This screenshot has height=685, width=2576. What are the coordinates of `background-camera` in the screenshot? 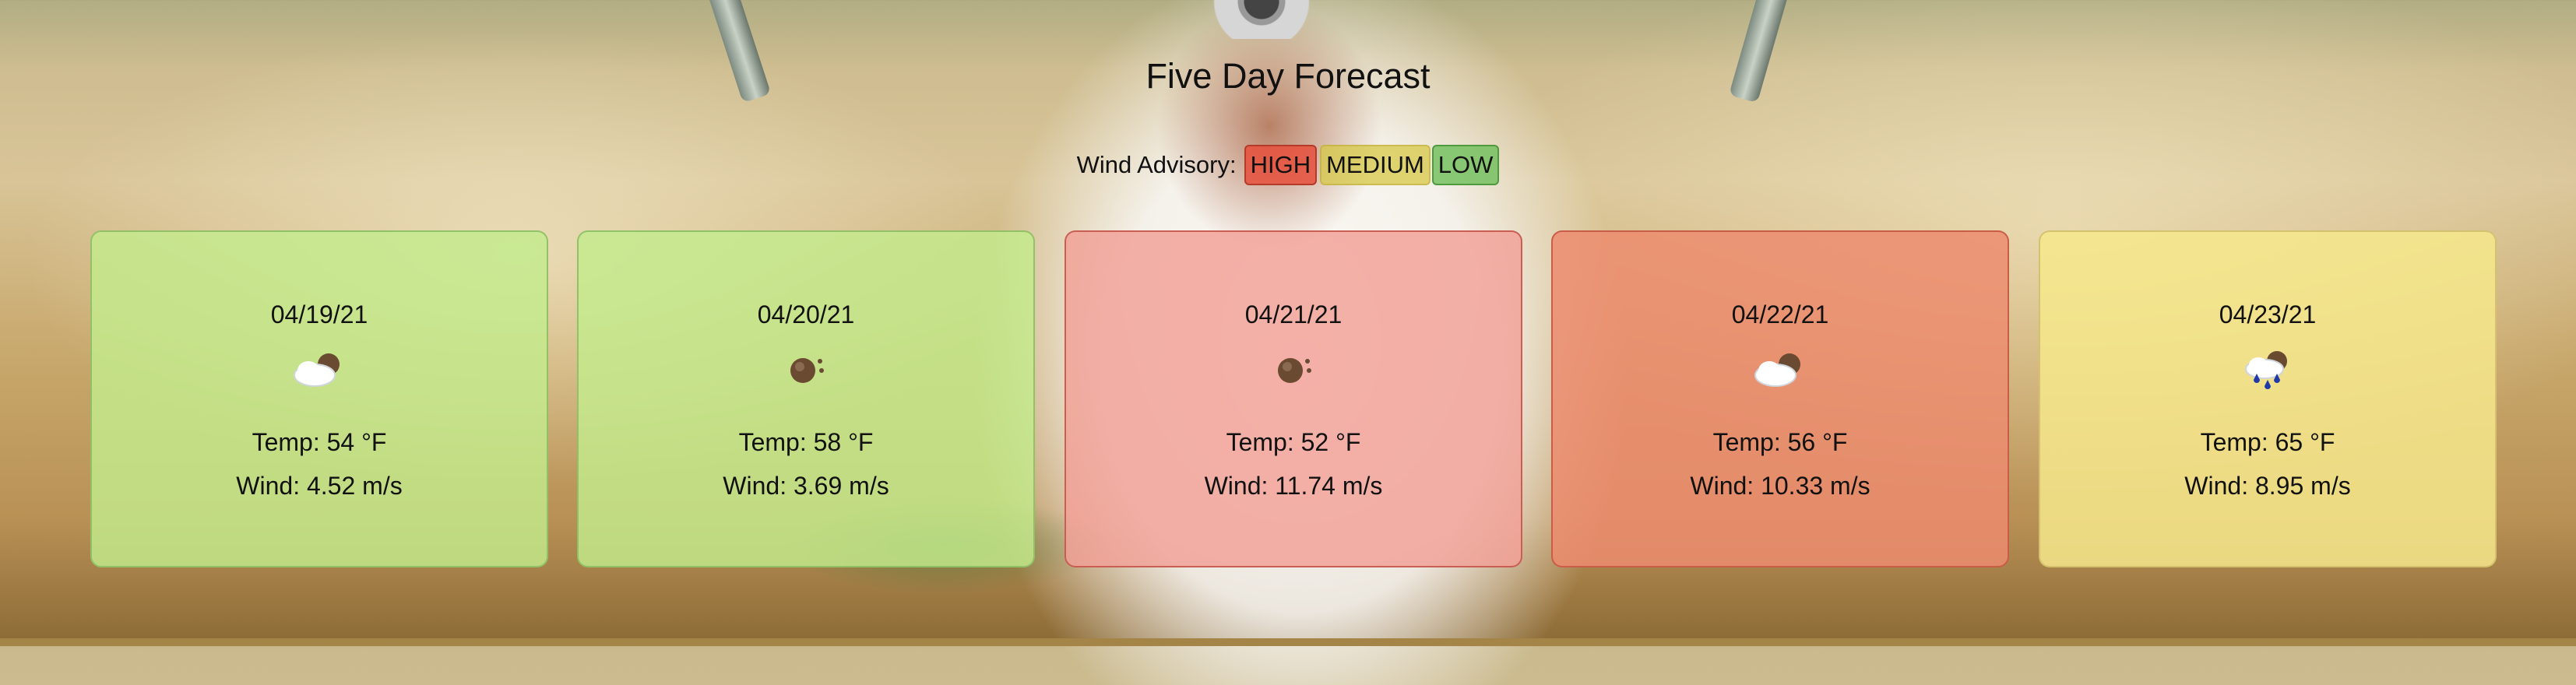 It's located at (1261, 19).